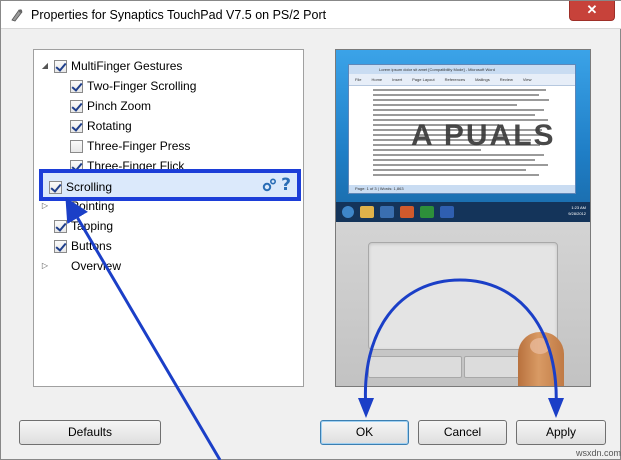 The height and width of the screenshot is (460, 621). What do you see at coordinates (447, 212) in the screenshot?
I see `word-icon` at bounding box center [447, 212].